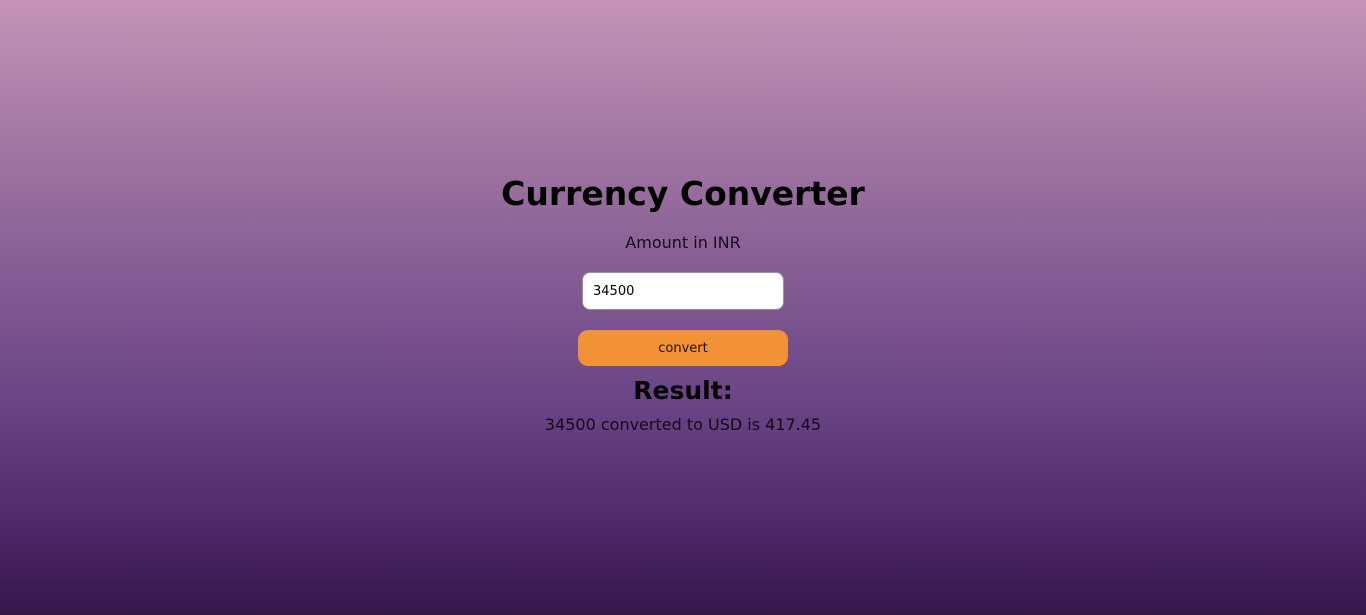 This screenshot has width=1366, height=615. Describe the element at coordinates (683, 193) in the screenshot. I see `page-title: Currency Converter` at that location.